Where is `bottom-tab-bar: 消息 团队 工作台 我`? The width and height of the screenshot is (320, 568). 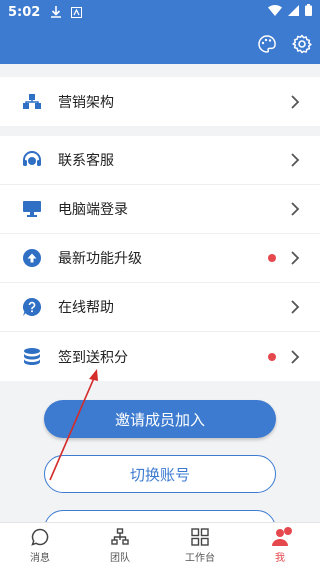
bottom-tab-bar: 消息 团队 工作台 我 is located at coordinates (160, 545).